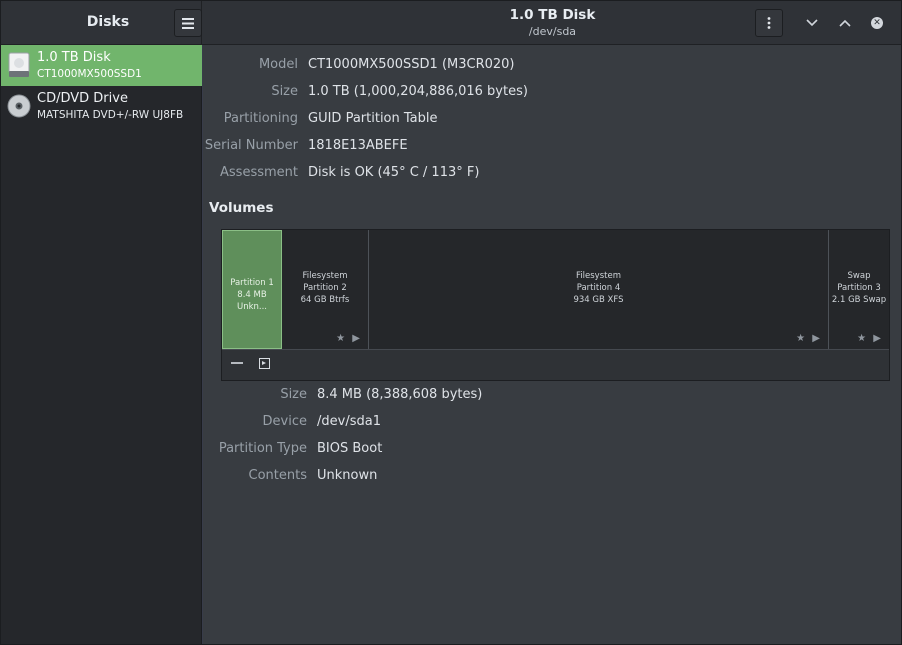 This screenshot has height=645, width=902. I want to click on info-value: BIOS Boot, so click(350, 448).